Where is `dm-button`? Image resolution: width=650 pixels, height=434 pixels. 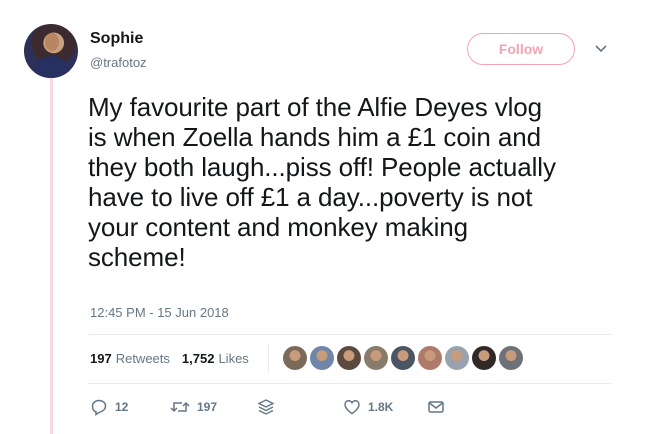
dm-button is located at coordinates (300, 407).